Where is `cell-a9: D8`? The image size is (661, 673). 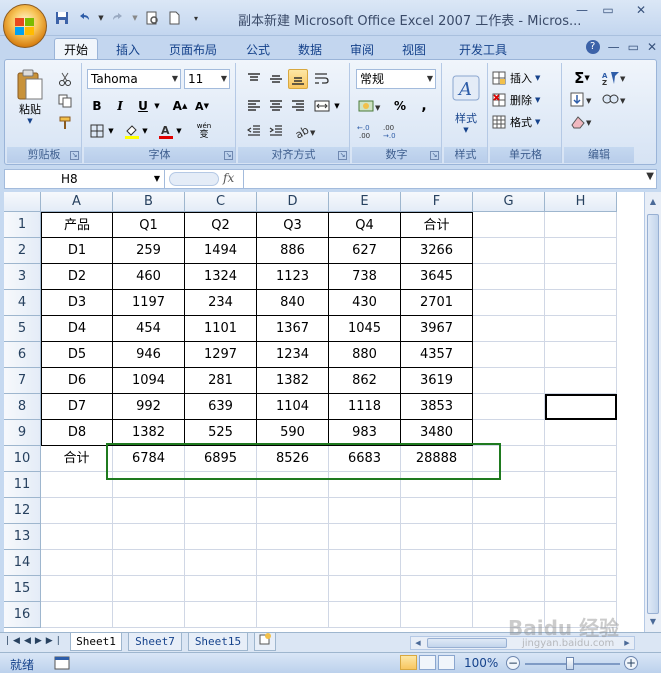 cell-a9: D8 is located at coordinates (77, 433).